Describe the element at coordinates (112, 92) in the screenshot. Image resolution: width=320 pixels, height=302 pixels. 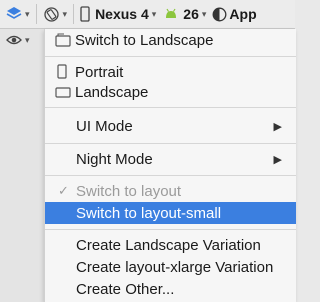
I see `menu-label: Landscape` at that location.